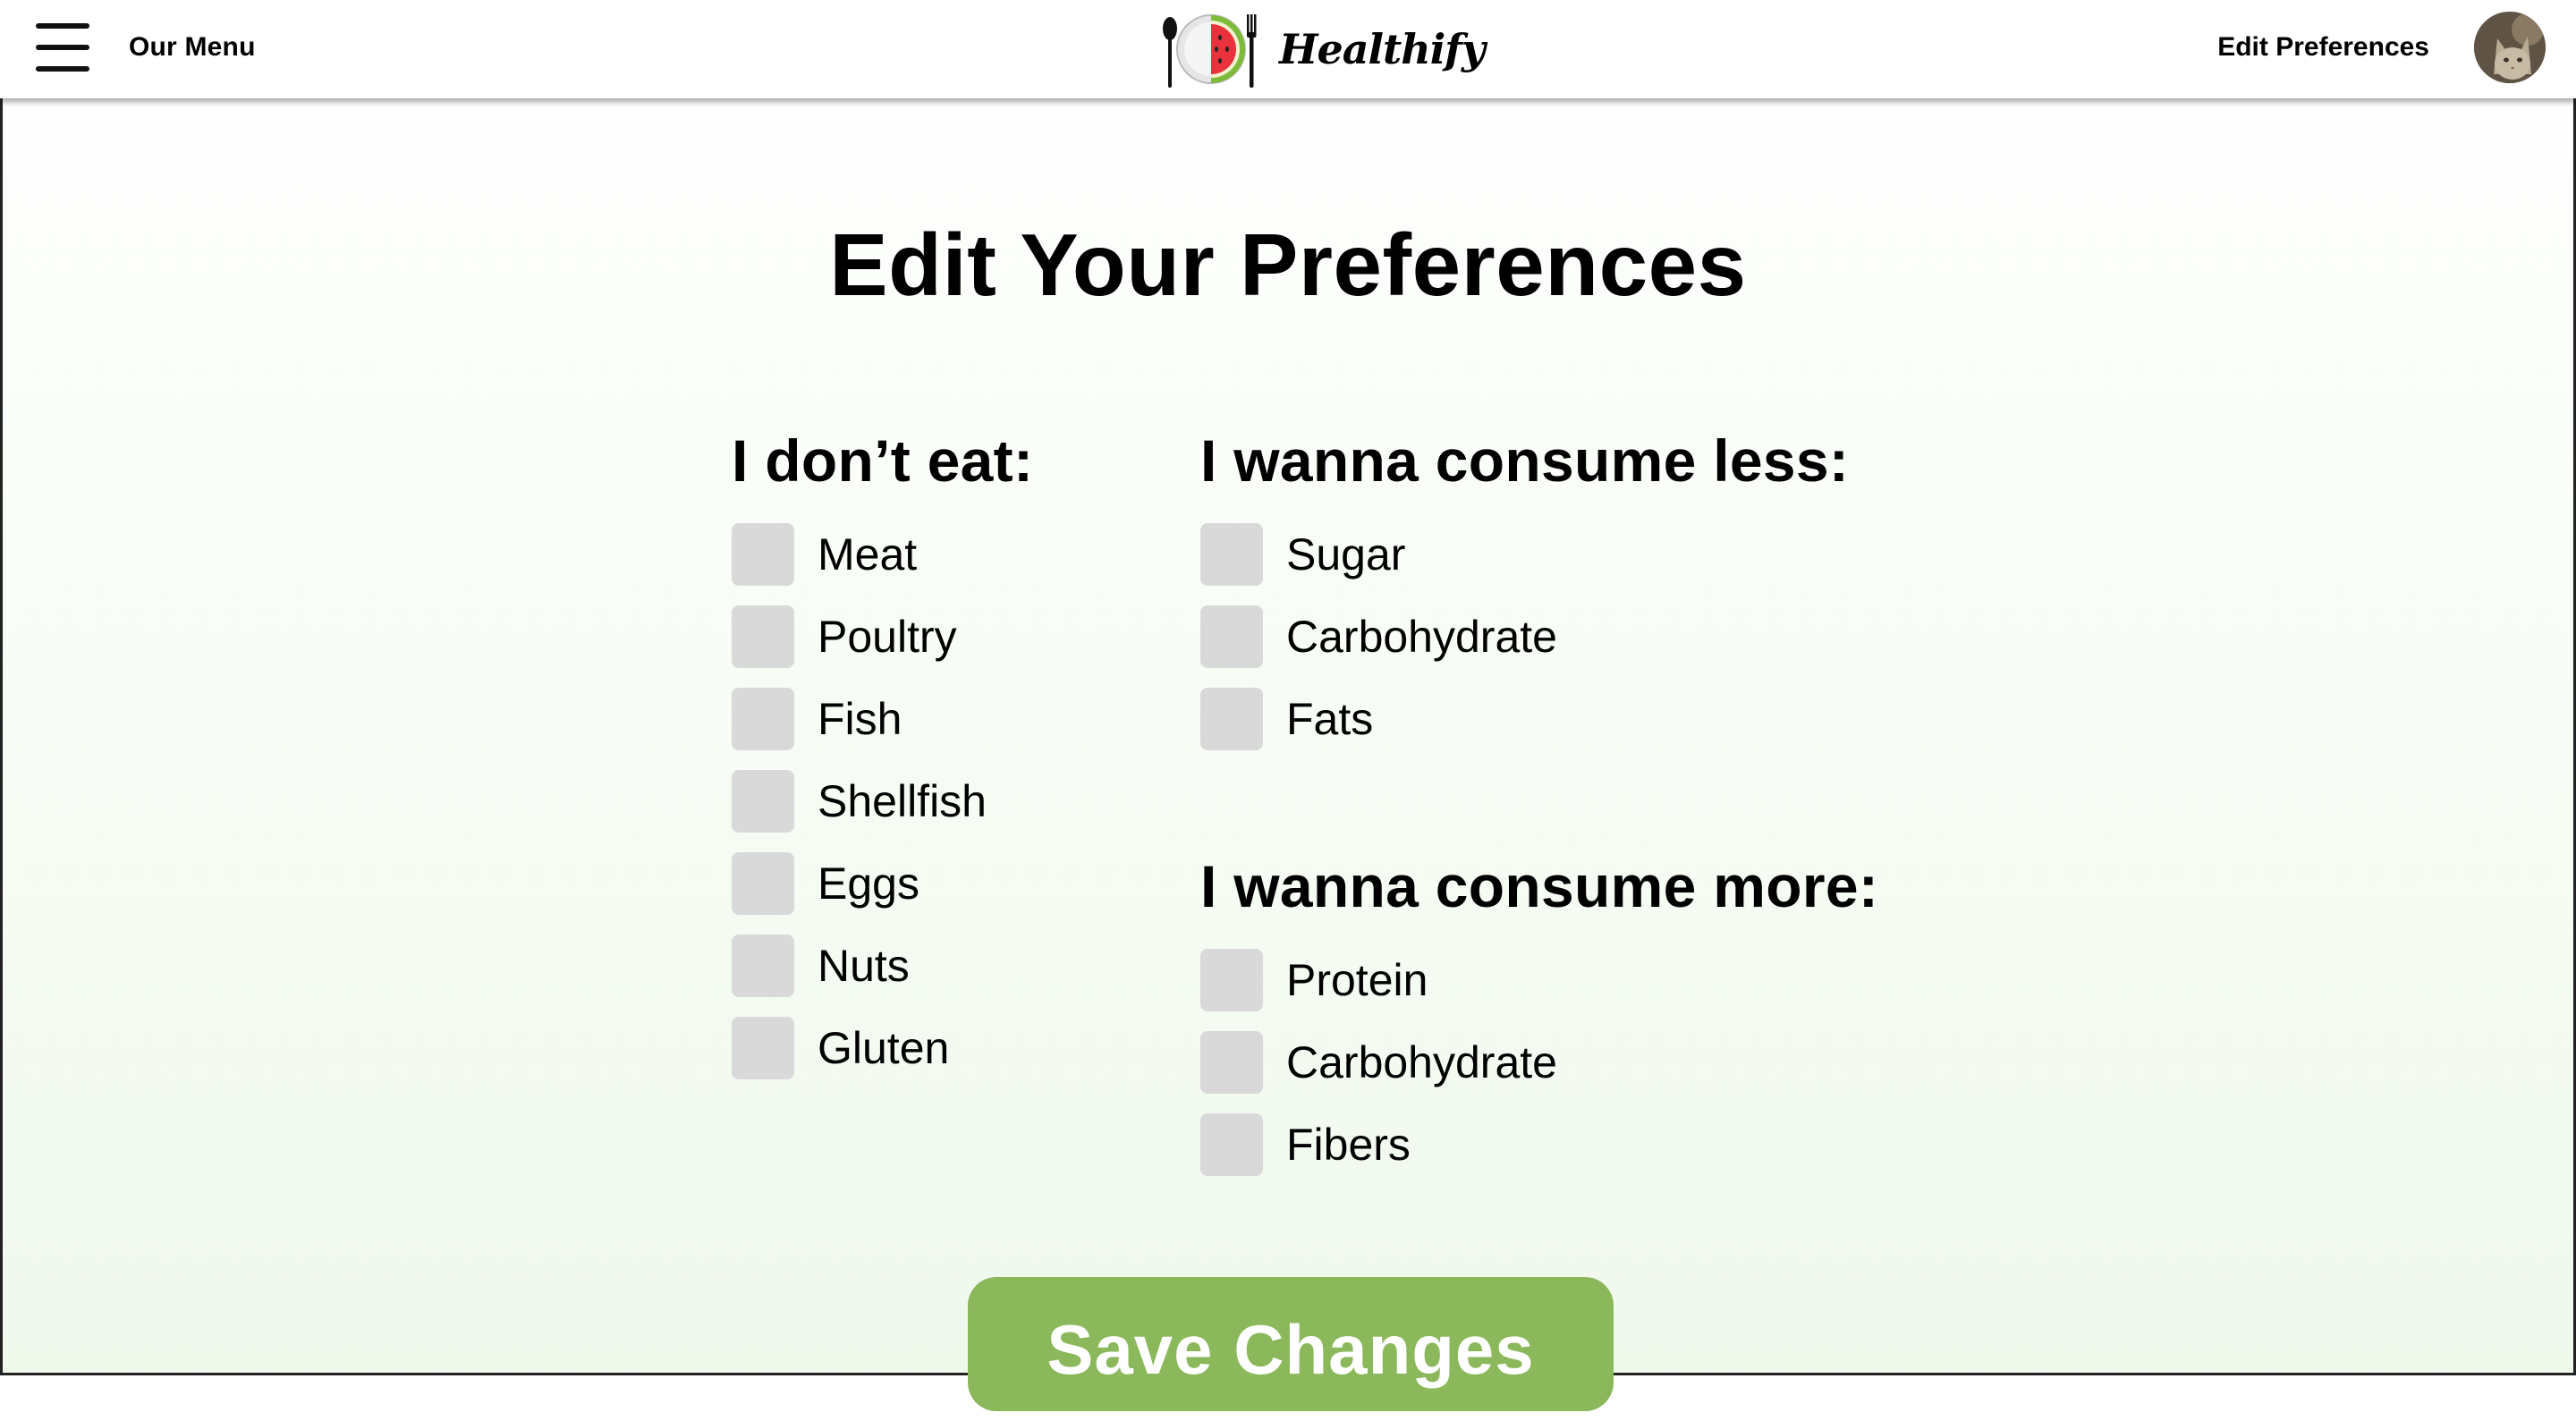 The width and height of the screenshot is (2576, 1421). I want to click on consume-less-option-sugar: Sugar, so click(1302, 554).